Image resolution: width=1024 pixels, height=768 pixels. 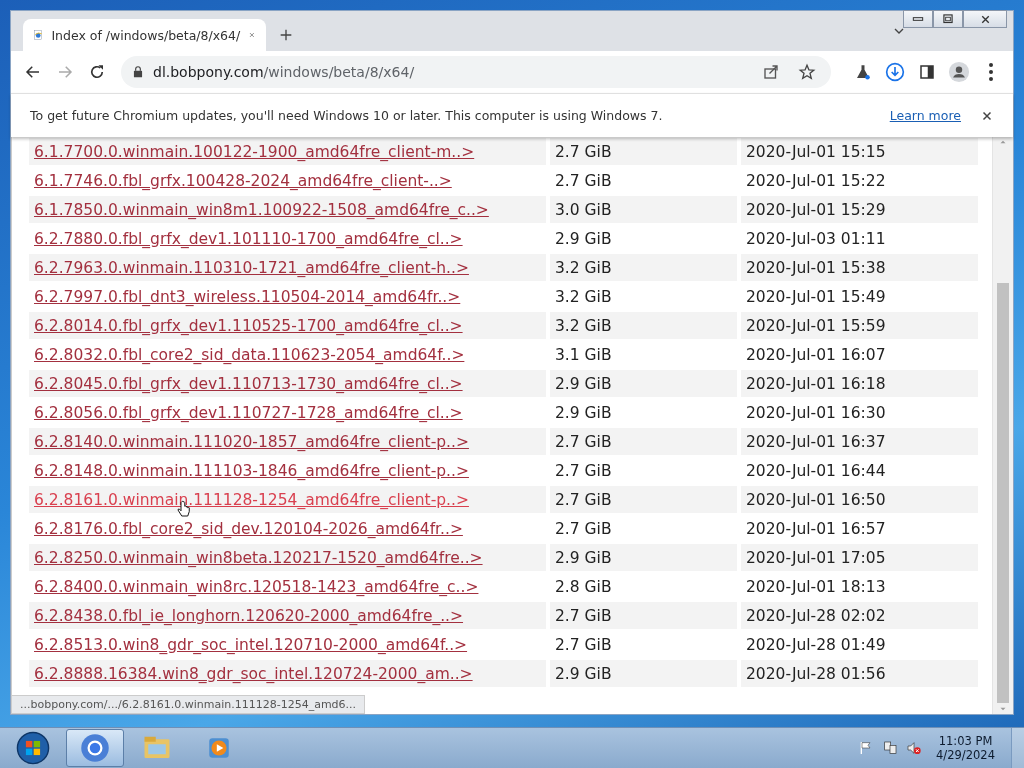 I want to click on network-icon, so click(x=890, y=748).